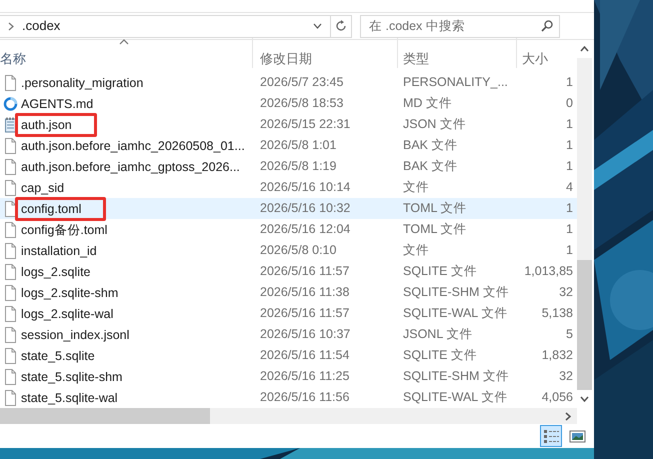 The width and height of the screenshot is (653, 459). Describe the element at coordinates (305, 229) in the screenshot. I see `modified-date: 2026/5/16 12:04` at that location.